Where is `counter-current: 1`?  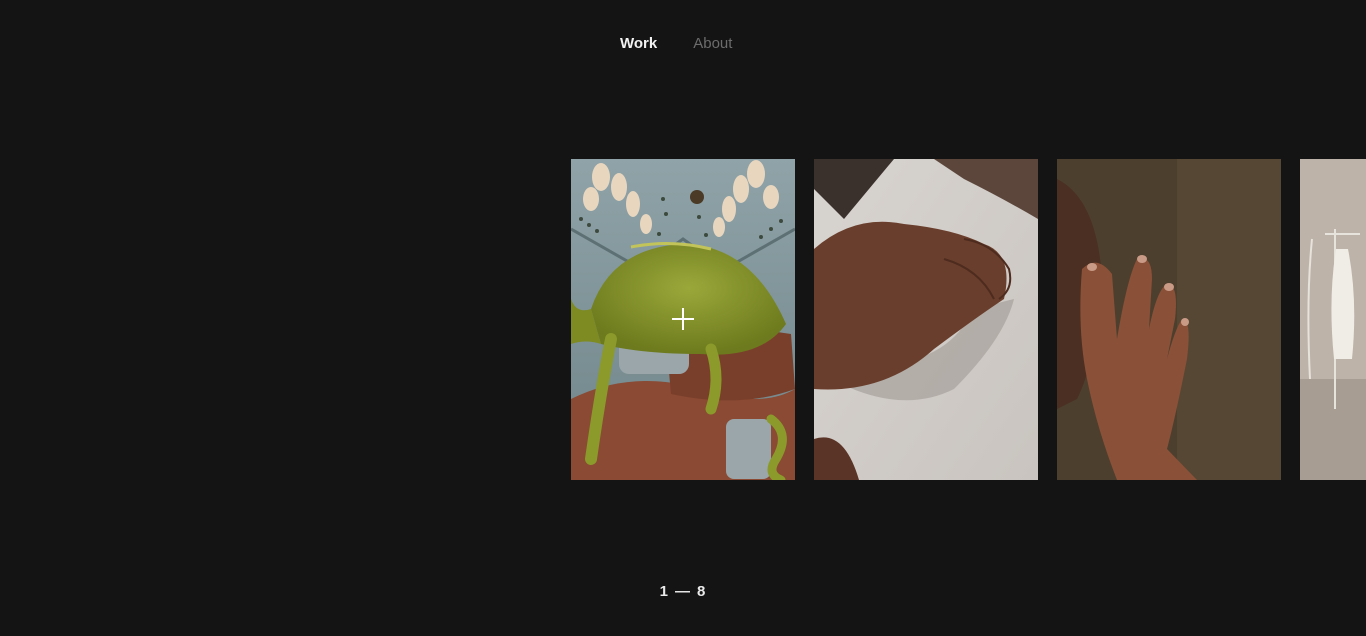
counter-current: 1 is located at coordinates (664, 591).